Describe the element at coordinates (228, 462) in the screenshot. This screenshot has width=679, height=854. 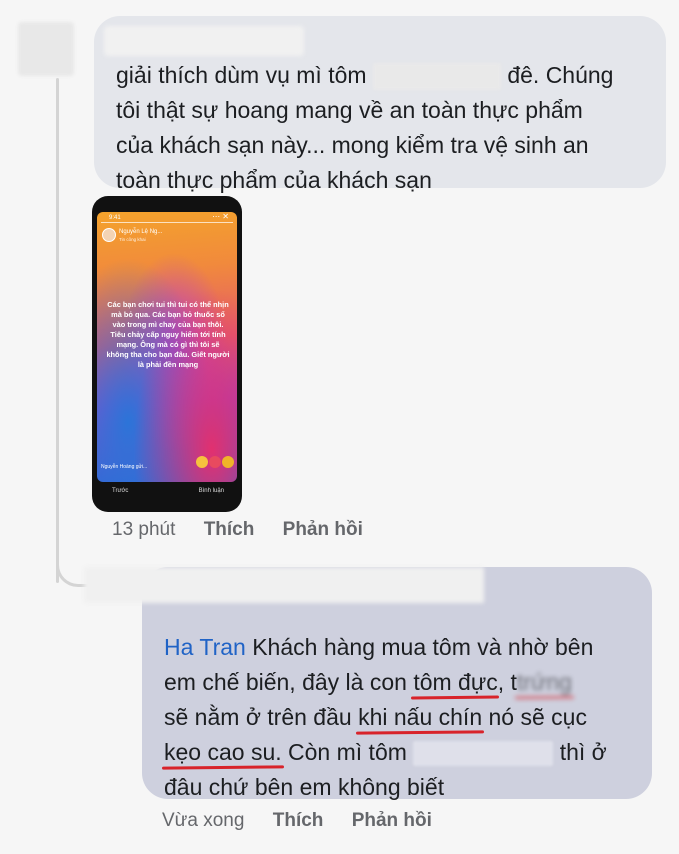
I see `wow-reaction-icon` at that location.